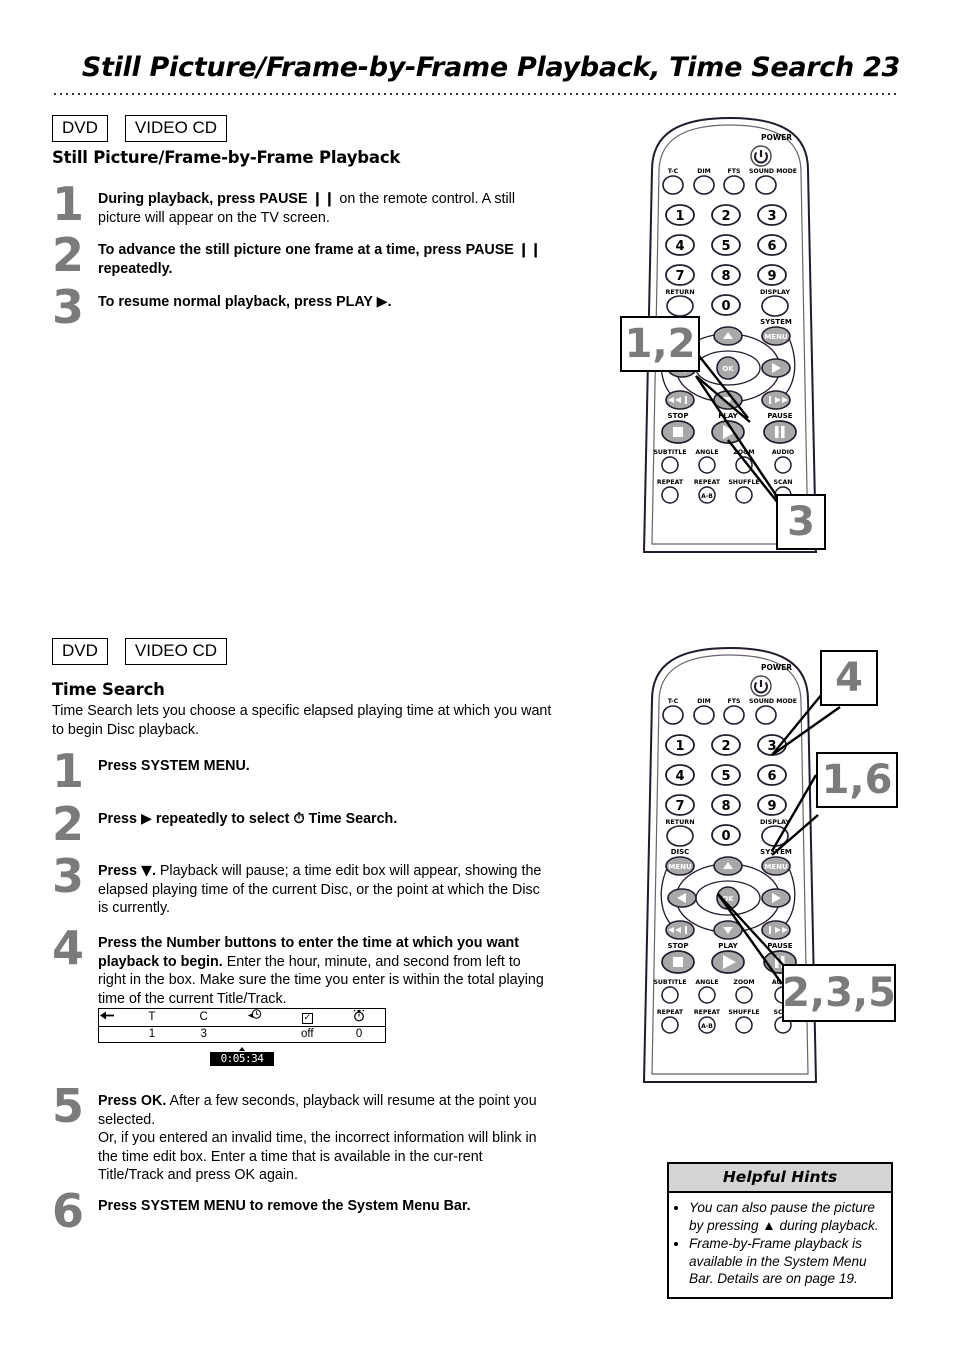  I want to click on callout-steps-1-6: 1,6, so click(857, 780).